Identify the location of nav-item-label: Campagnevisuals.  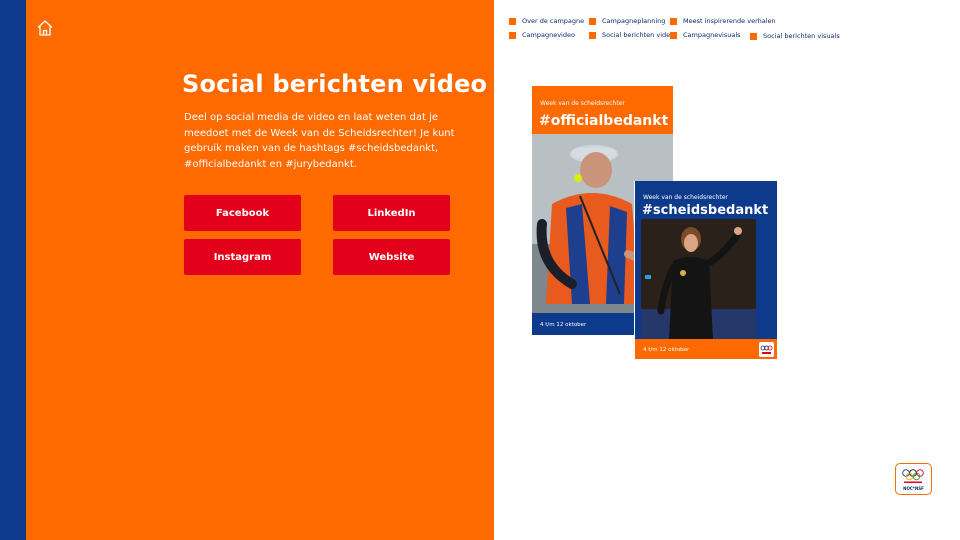
(712, 35).